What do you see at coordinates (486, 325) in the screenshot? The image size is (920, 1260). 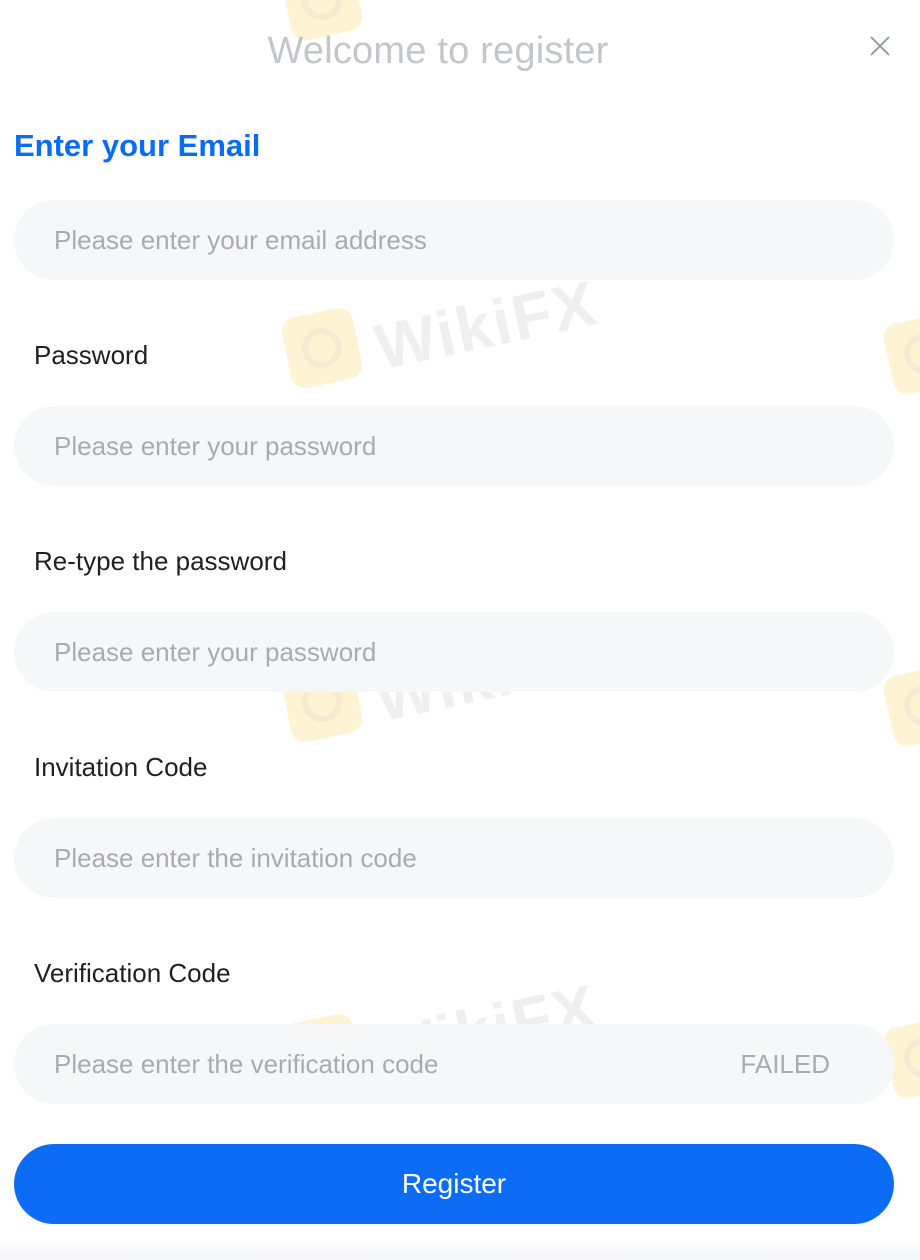 I see `watermark-text: WikiFX` at bounding box center [486, 325].